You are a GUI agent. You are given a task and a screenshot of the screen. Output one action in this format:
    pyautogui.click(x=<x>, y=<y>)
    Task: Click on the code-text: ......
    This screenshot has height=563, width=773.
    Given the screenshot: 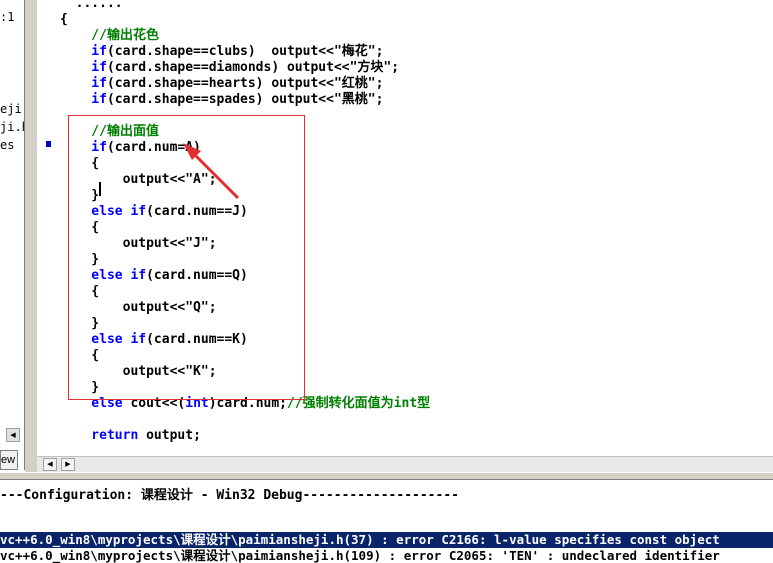 What is the action you would take?
    pyautogui.click(x=99, y=5)
    